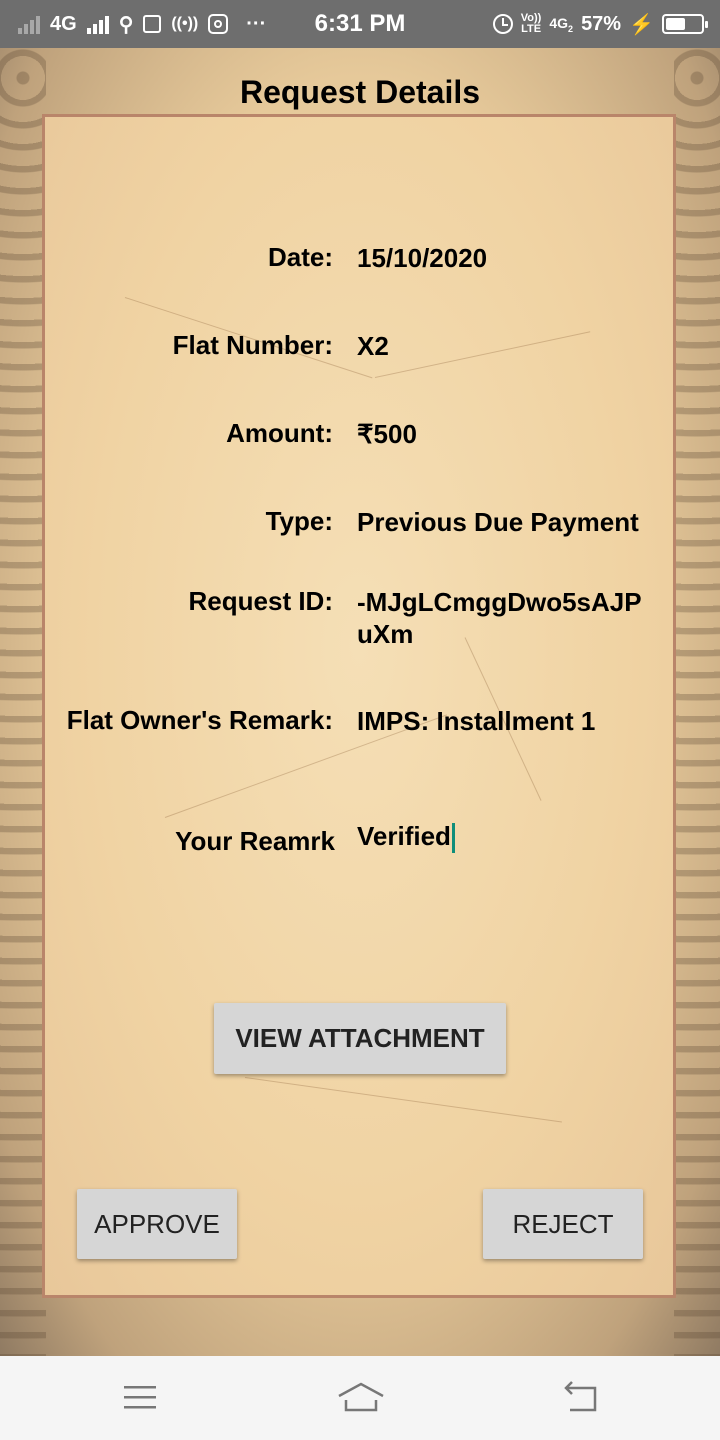 Image resolution: width=720 pixels, height=1440 pixels. What do you see at coordinates (561, 24) in the screenshot?
I see `network2-indicator: 4G2` at bounding box center [561, 24].